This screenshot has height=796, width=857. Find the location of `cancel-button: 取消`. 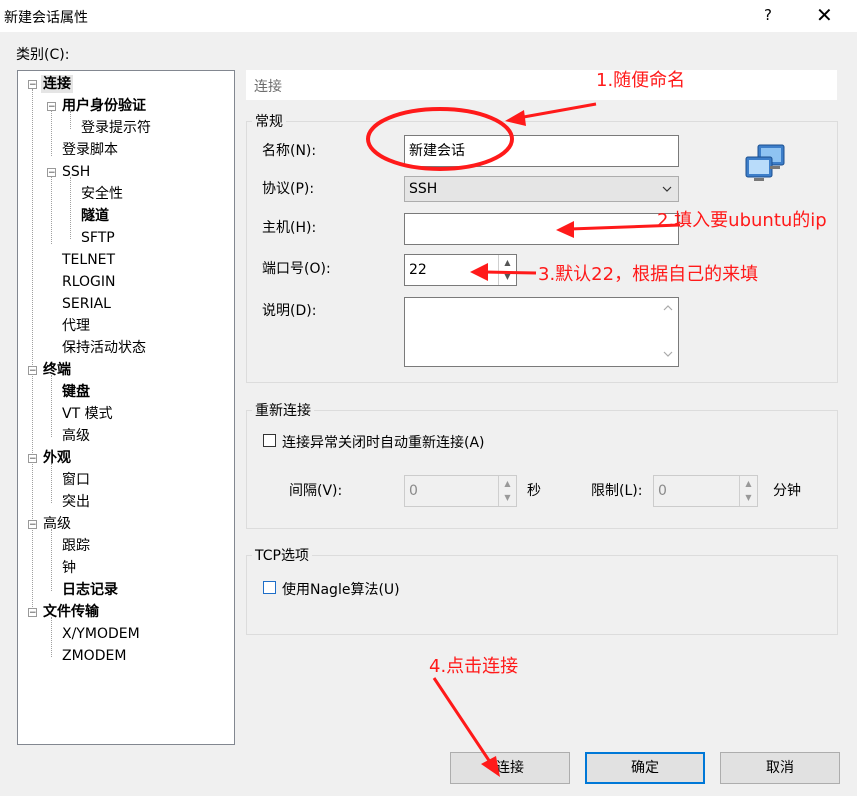

cancel-button: 取消 is located at coordinates (780, 768).